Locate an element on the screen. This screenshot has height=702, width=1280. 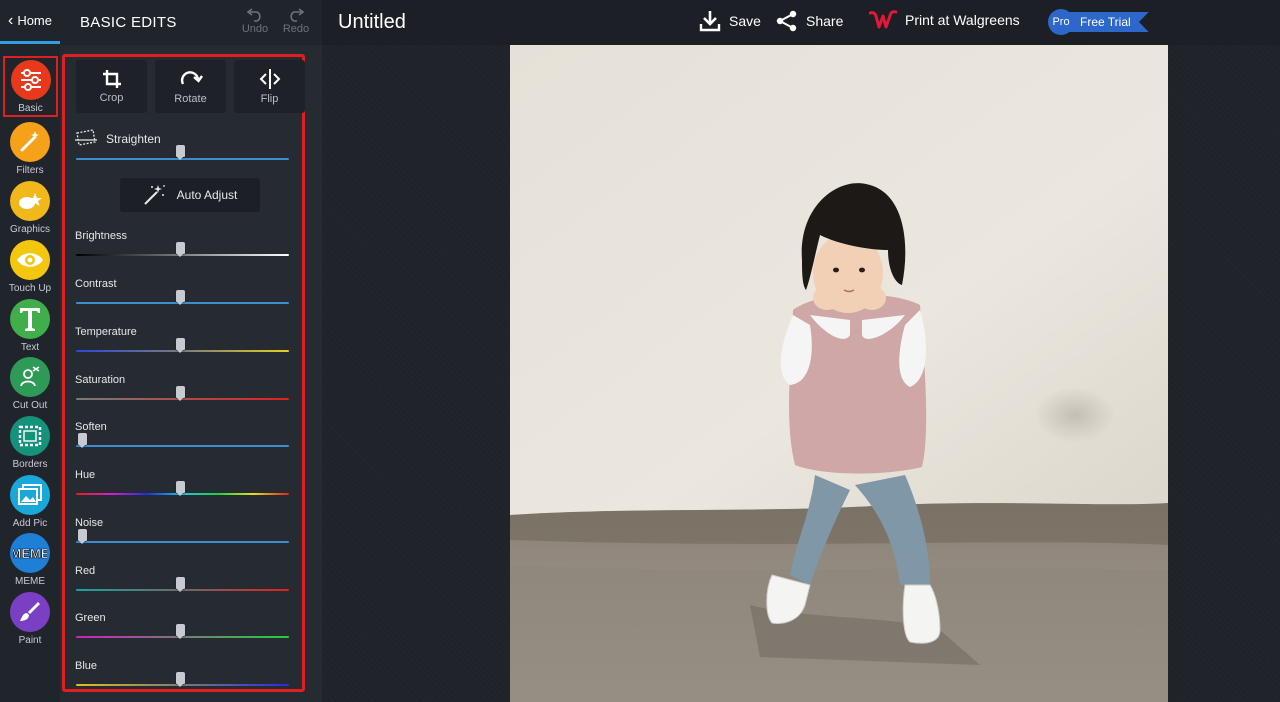
temperature-label: Temperature is located at coordinates (106, 332).